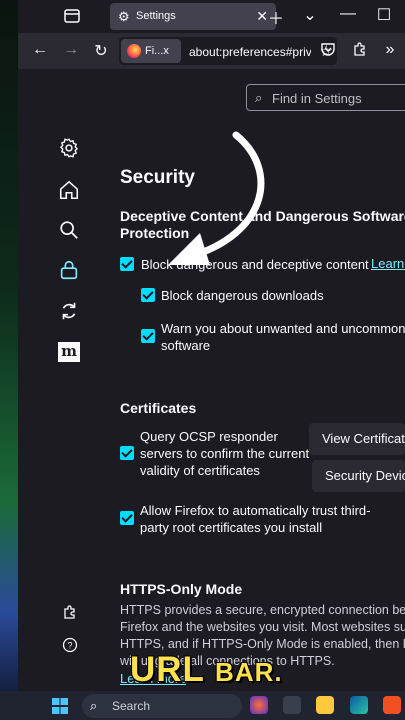  What do you see at coordinates (127, 453) in the screenshot?
I see `ocsp-checkbox` at bounding box center [127, 453].